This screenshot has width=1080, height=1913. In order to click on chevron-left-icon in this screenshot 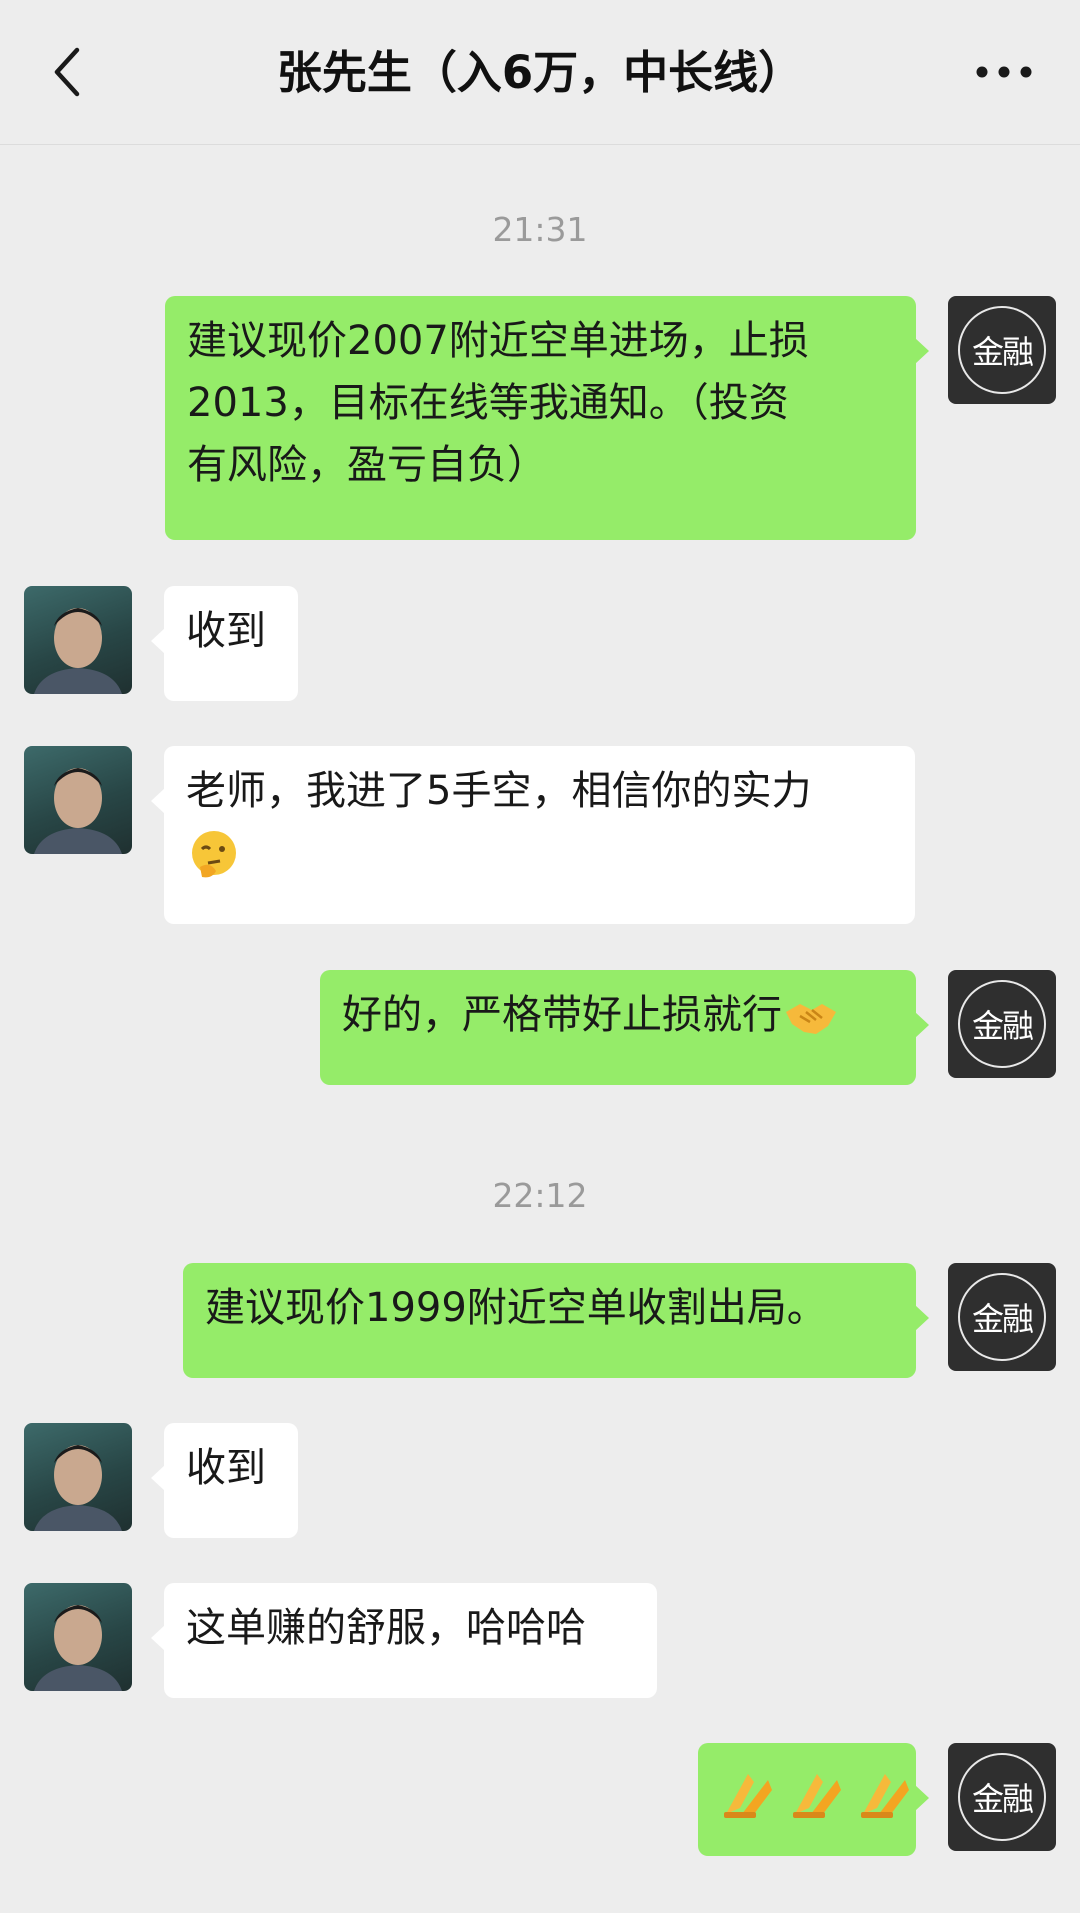, I will do `click(67, 72)`.